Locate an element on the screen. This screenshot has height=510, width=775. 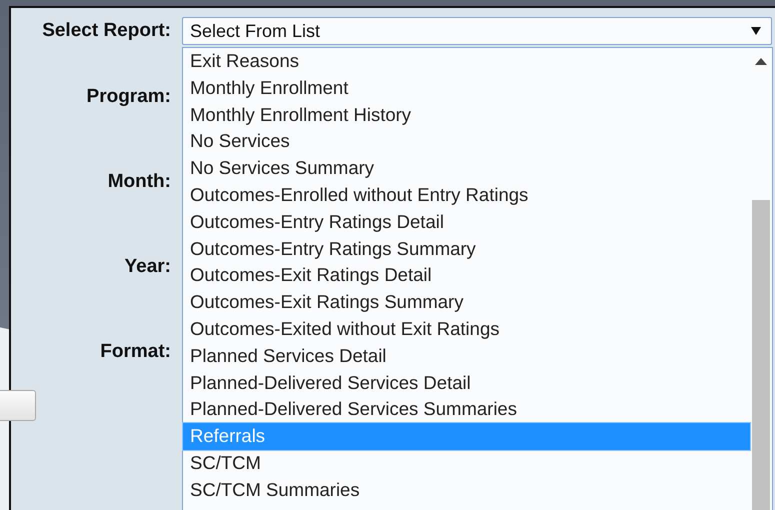
list-option: Planned-Delivered Services Summaries is located at coordinates (466, 410).